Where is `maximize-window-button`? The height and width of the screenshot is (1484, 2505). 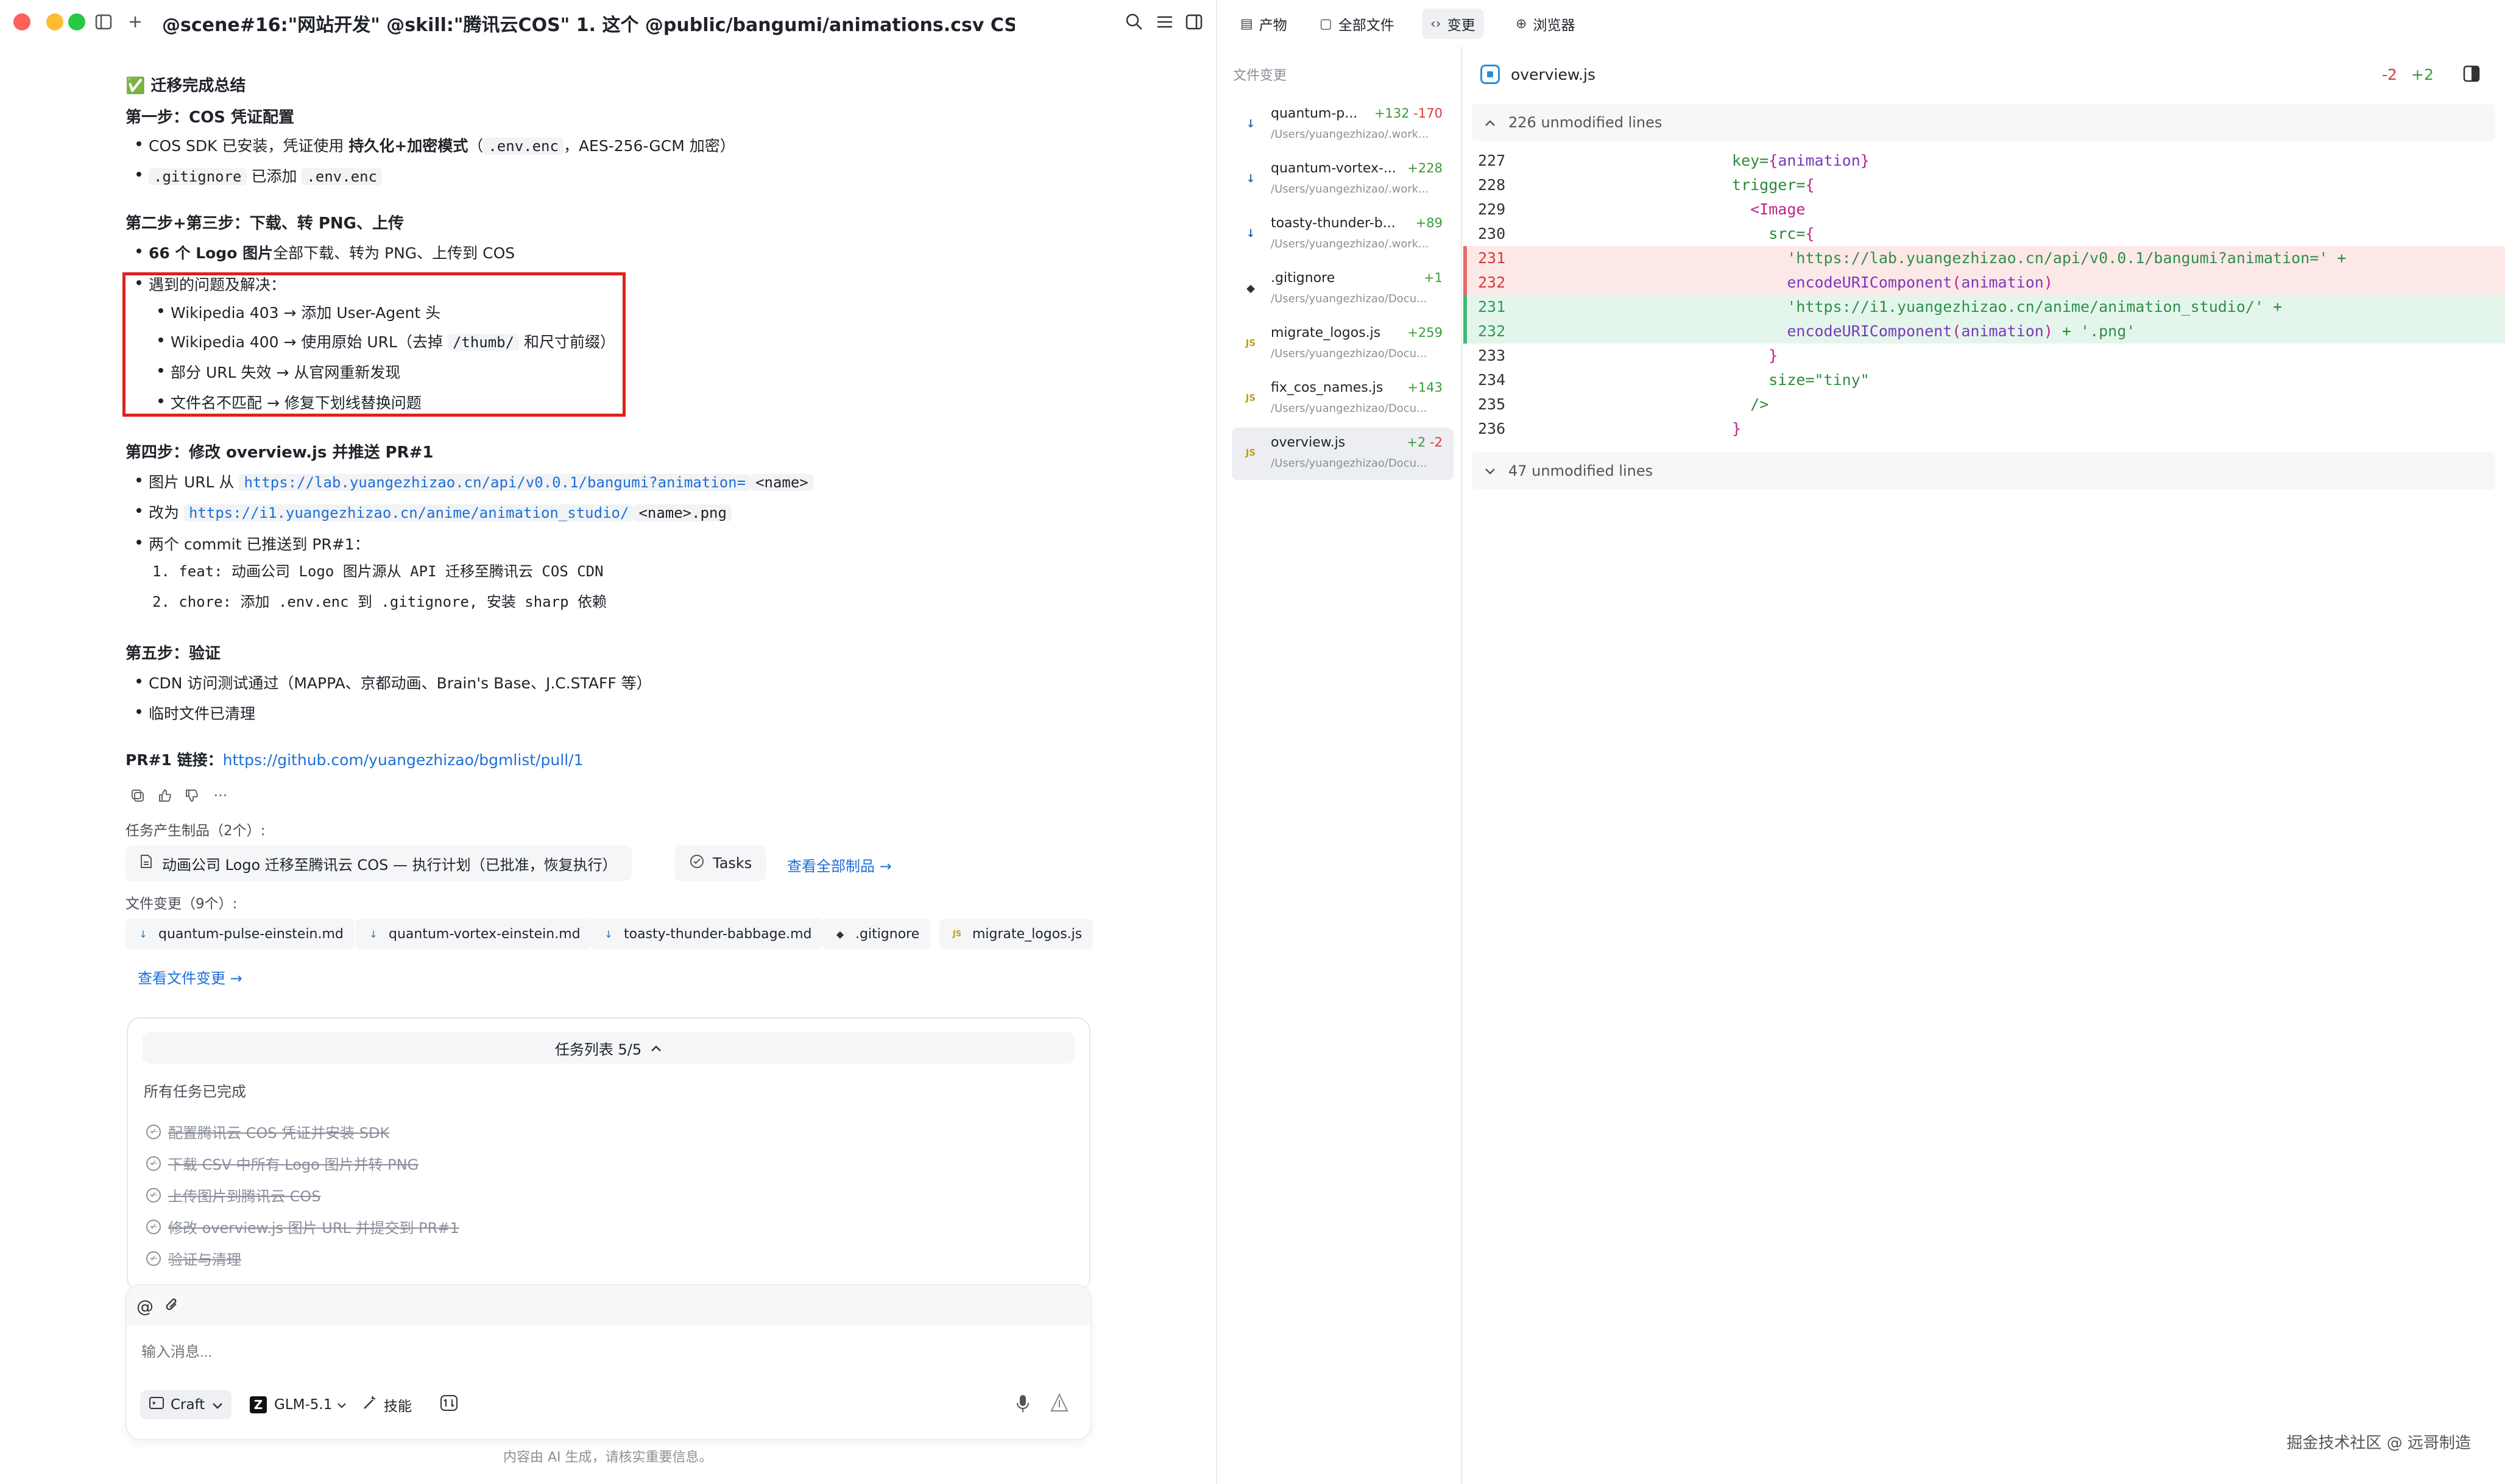 maximize-window-button is located at coordinates (76, 21).